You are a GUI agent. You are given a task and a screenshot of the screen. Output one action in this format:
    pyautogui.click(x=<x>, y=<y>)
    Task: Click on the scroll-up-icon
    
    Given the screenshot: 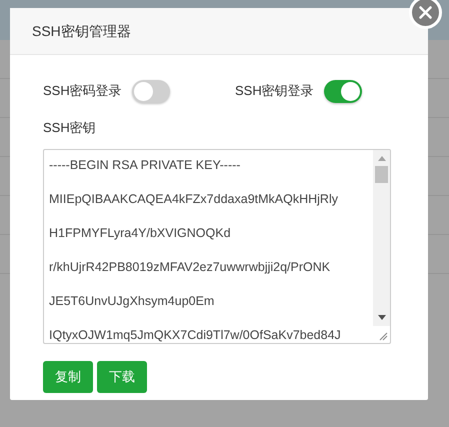 What is the action you would take?
    pyautogui.click(x=382, y=158)
    